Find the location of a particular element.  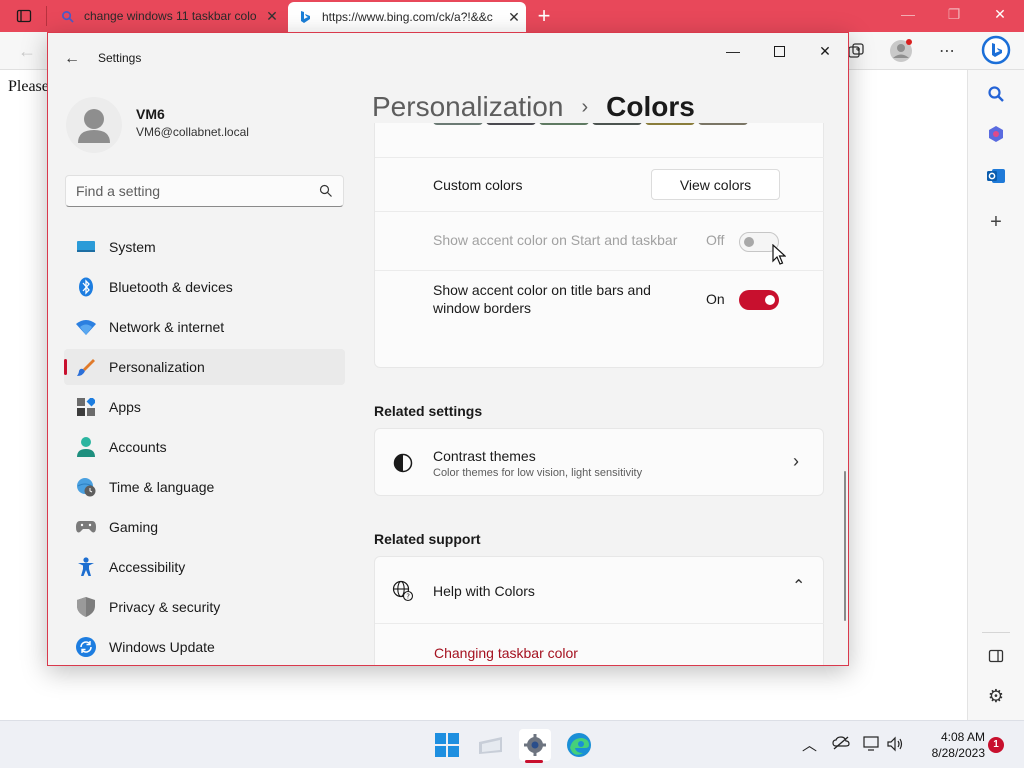

edge-icon is located at coordinates (579, 745).